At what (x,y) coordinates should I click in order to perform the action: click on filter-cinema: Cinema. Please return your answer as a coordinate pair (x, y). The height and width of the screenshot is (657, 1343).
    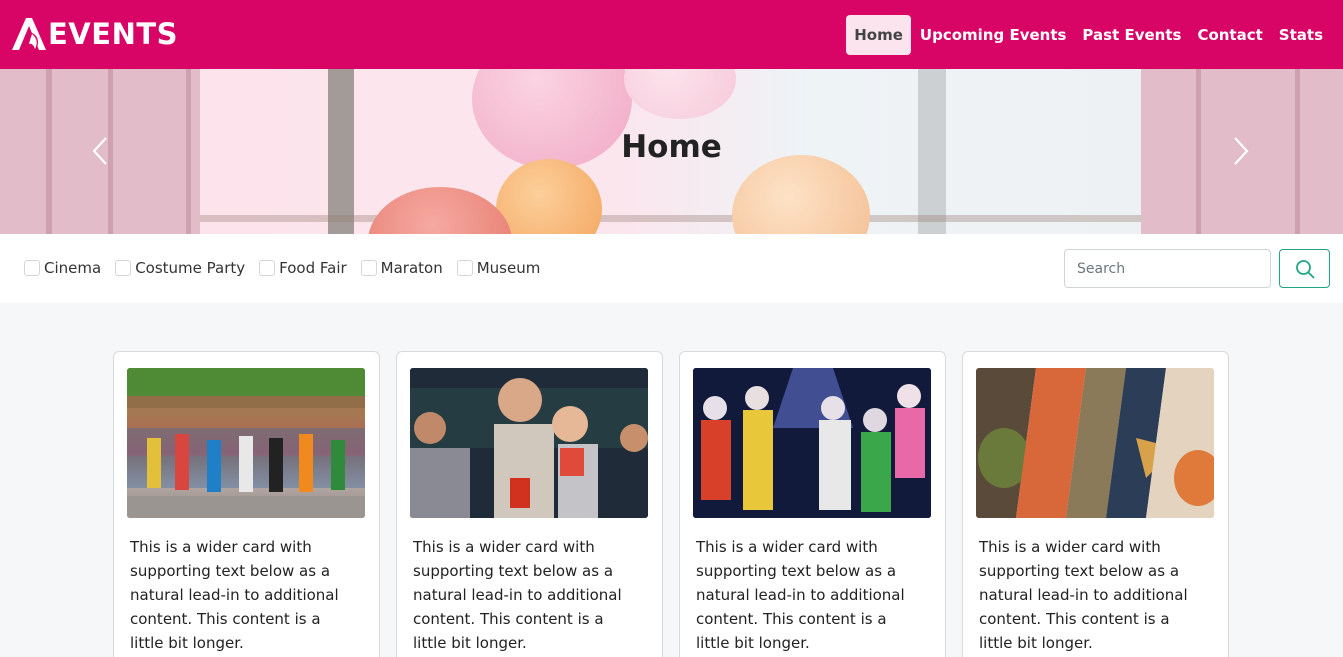
    Looking at the image, I should click on (62, 268).